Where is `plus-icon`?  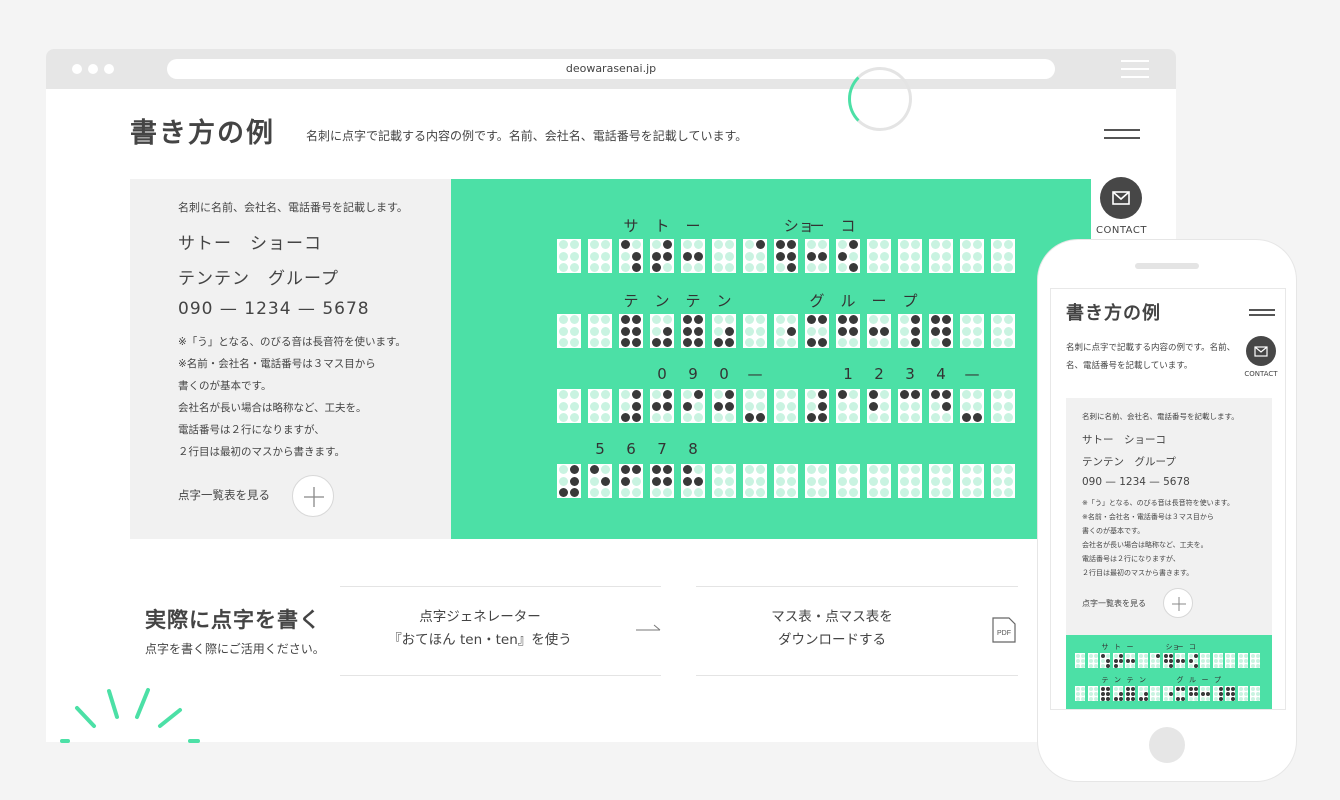 plus-icon is located at coordinates (313, 496).